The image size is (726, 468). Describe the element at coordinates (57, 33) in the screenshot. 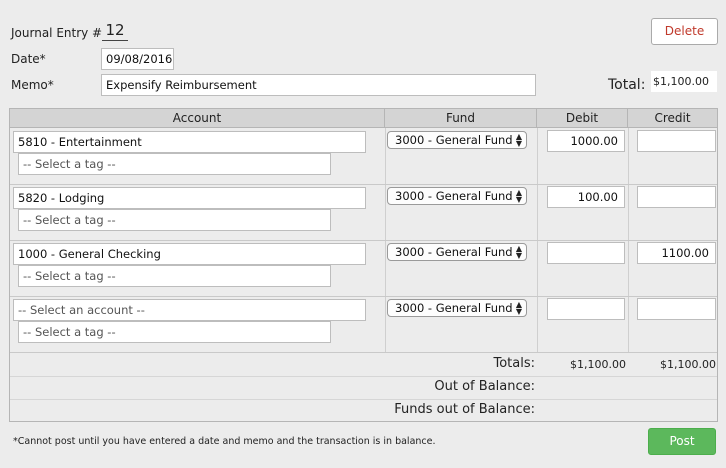

I see `journal-entry-label: Journal Entry #` at that location.